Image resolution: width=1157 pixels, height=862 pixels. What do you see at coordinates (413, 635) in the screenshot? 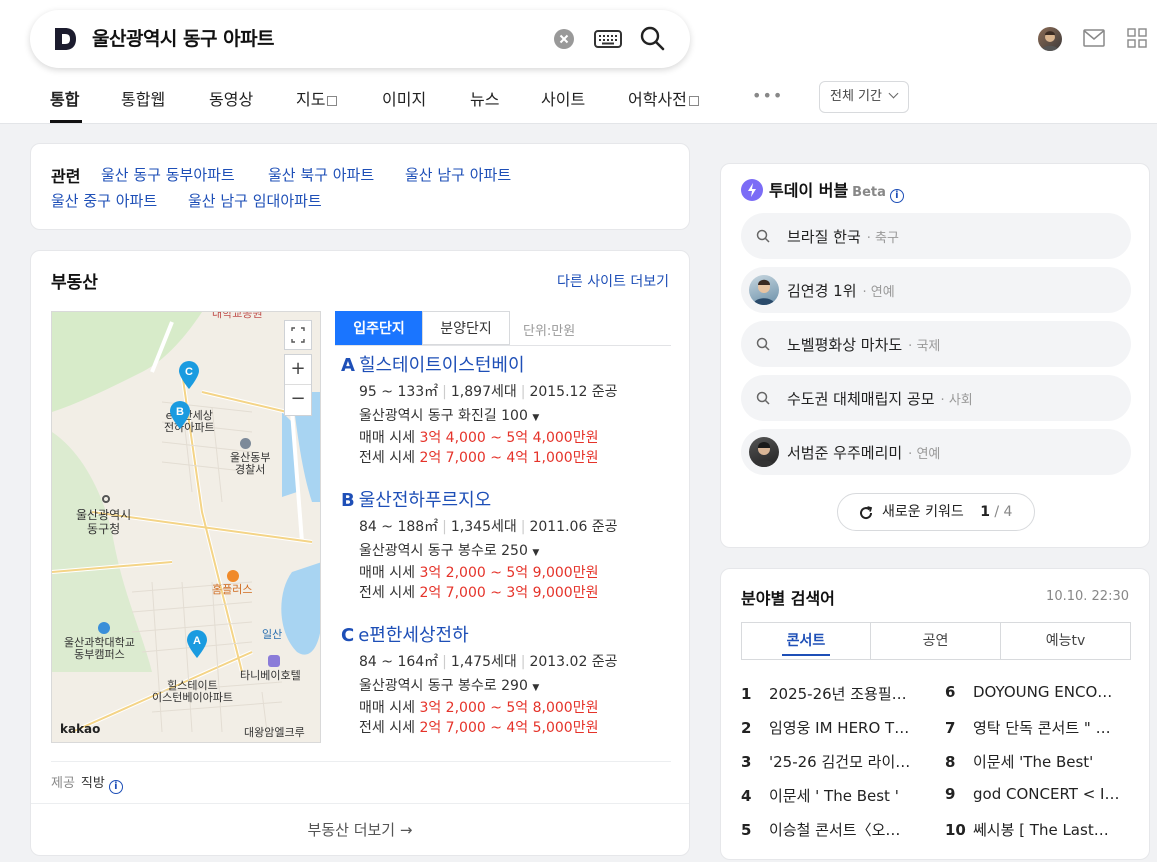
I see `apartment-name: e편한세상전하` at bounding box center [413, 635].